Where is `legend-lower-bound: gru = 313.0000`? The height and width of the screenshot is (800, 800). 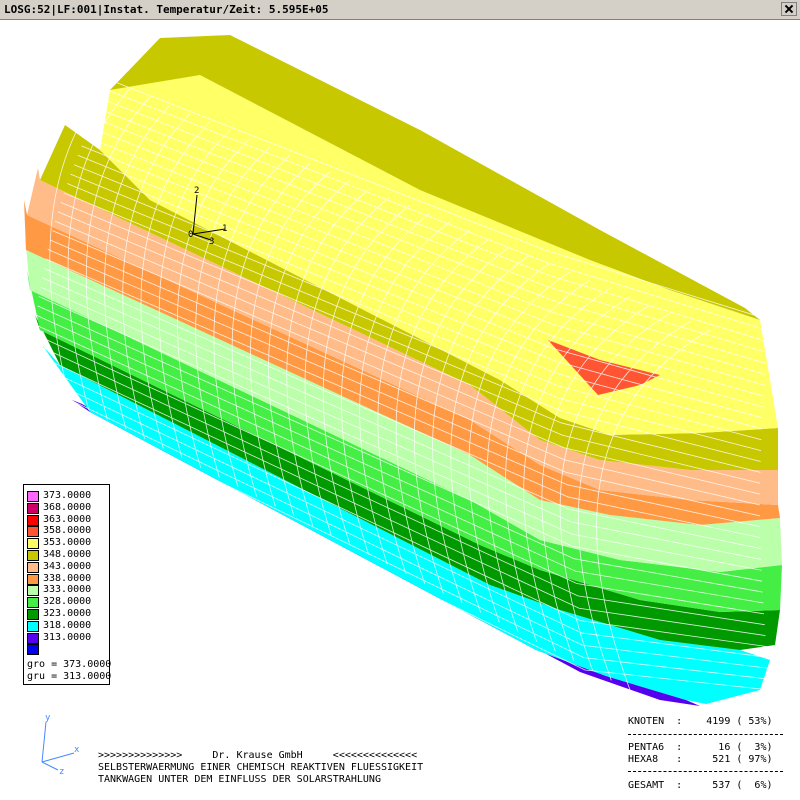 legend-lower-bound: gru = 313.0000 is located at coordinates (69, 676).